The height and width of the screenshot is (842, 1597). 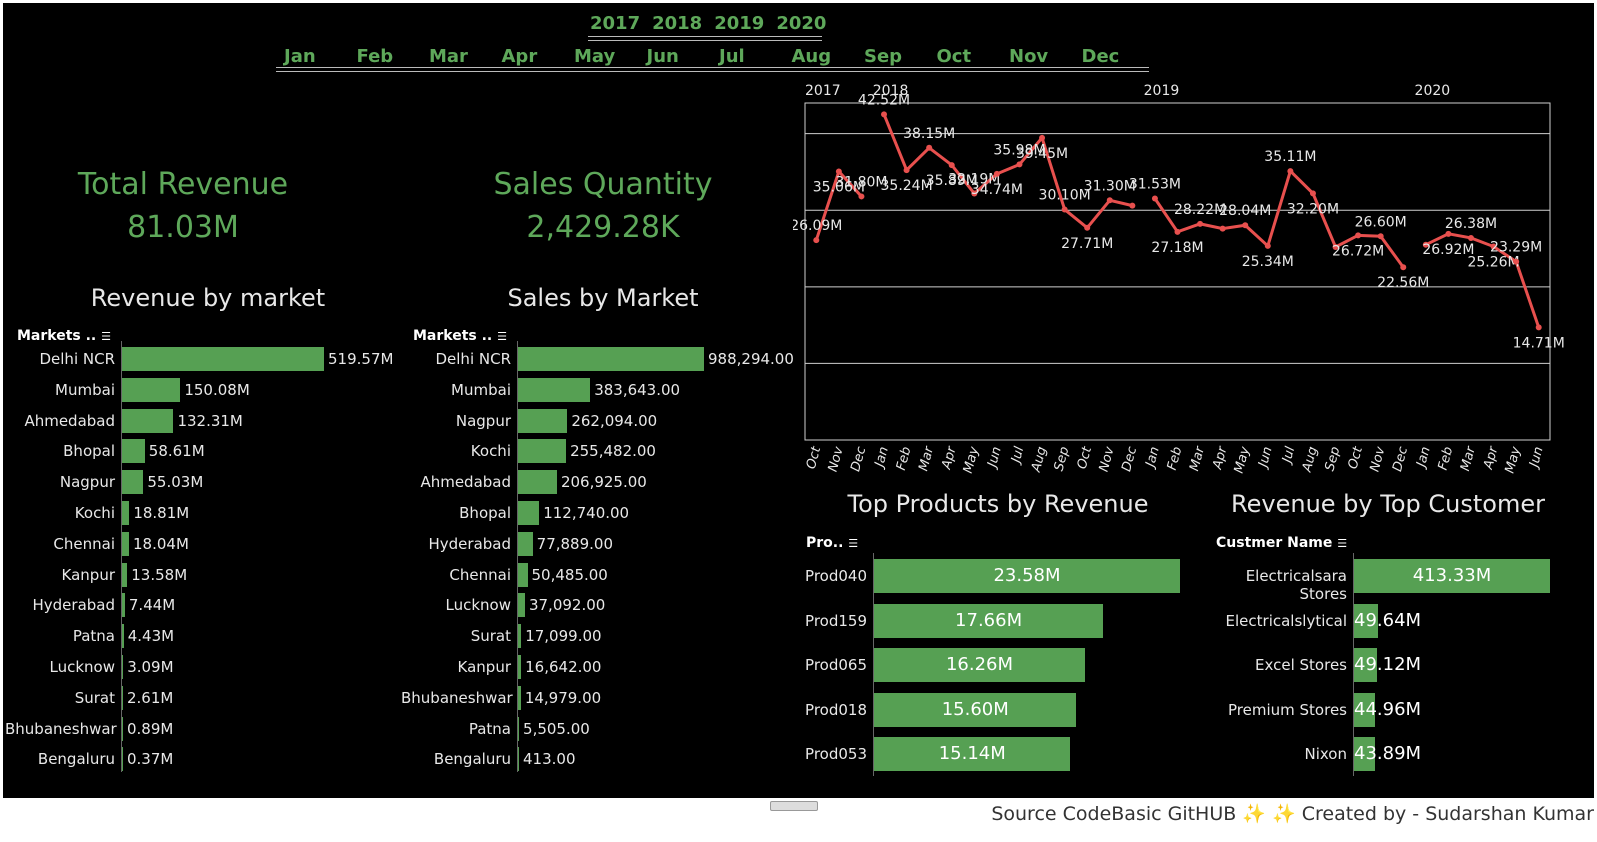 What do you see at coordinates (1388, 504) in the screenshot?
I see `top-customer-title: Revenue by Top Customer` at bounding box center [1388, 504].